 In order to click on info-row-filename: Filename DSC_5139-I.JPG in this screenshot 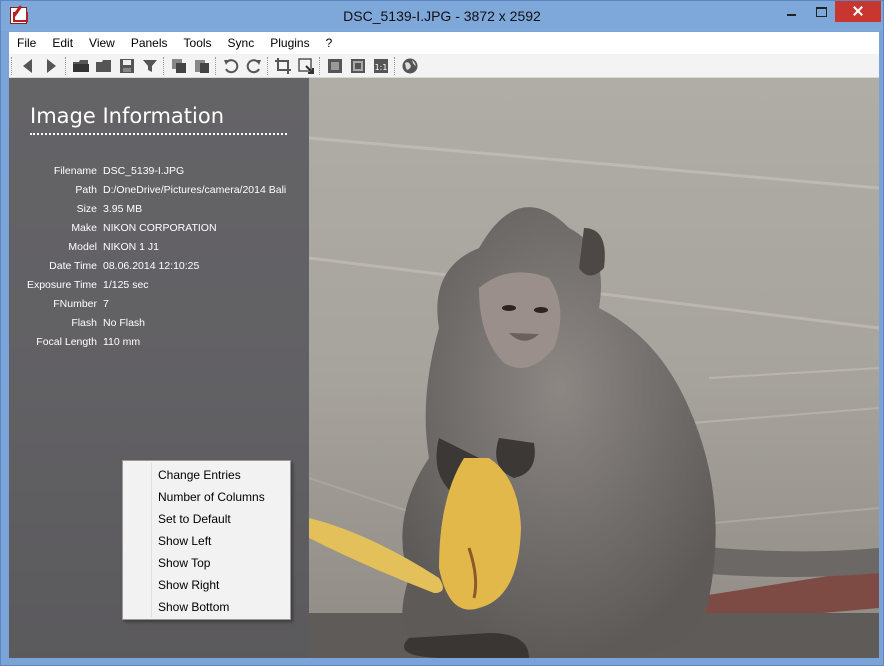, I will do `click(159, 171)`.